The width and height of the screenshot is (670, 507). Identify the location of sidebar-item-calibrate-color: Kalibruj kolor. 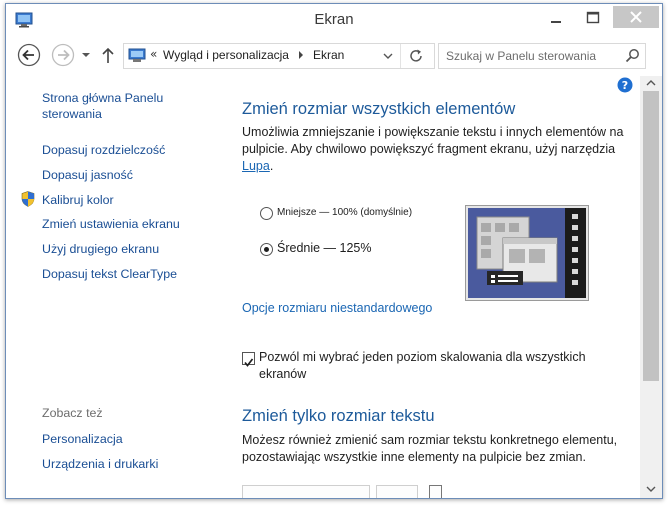
(78, 200).